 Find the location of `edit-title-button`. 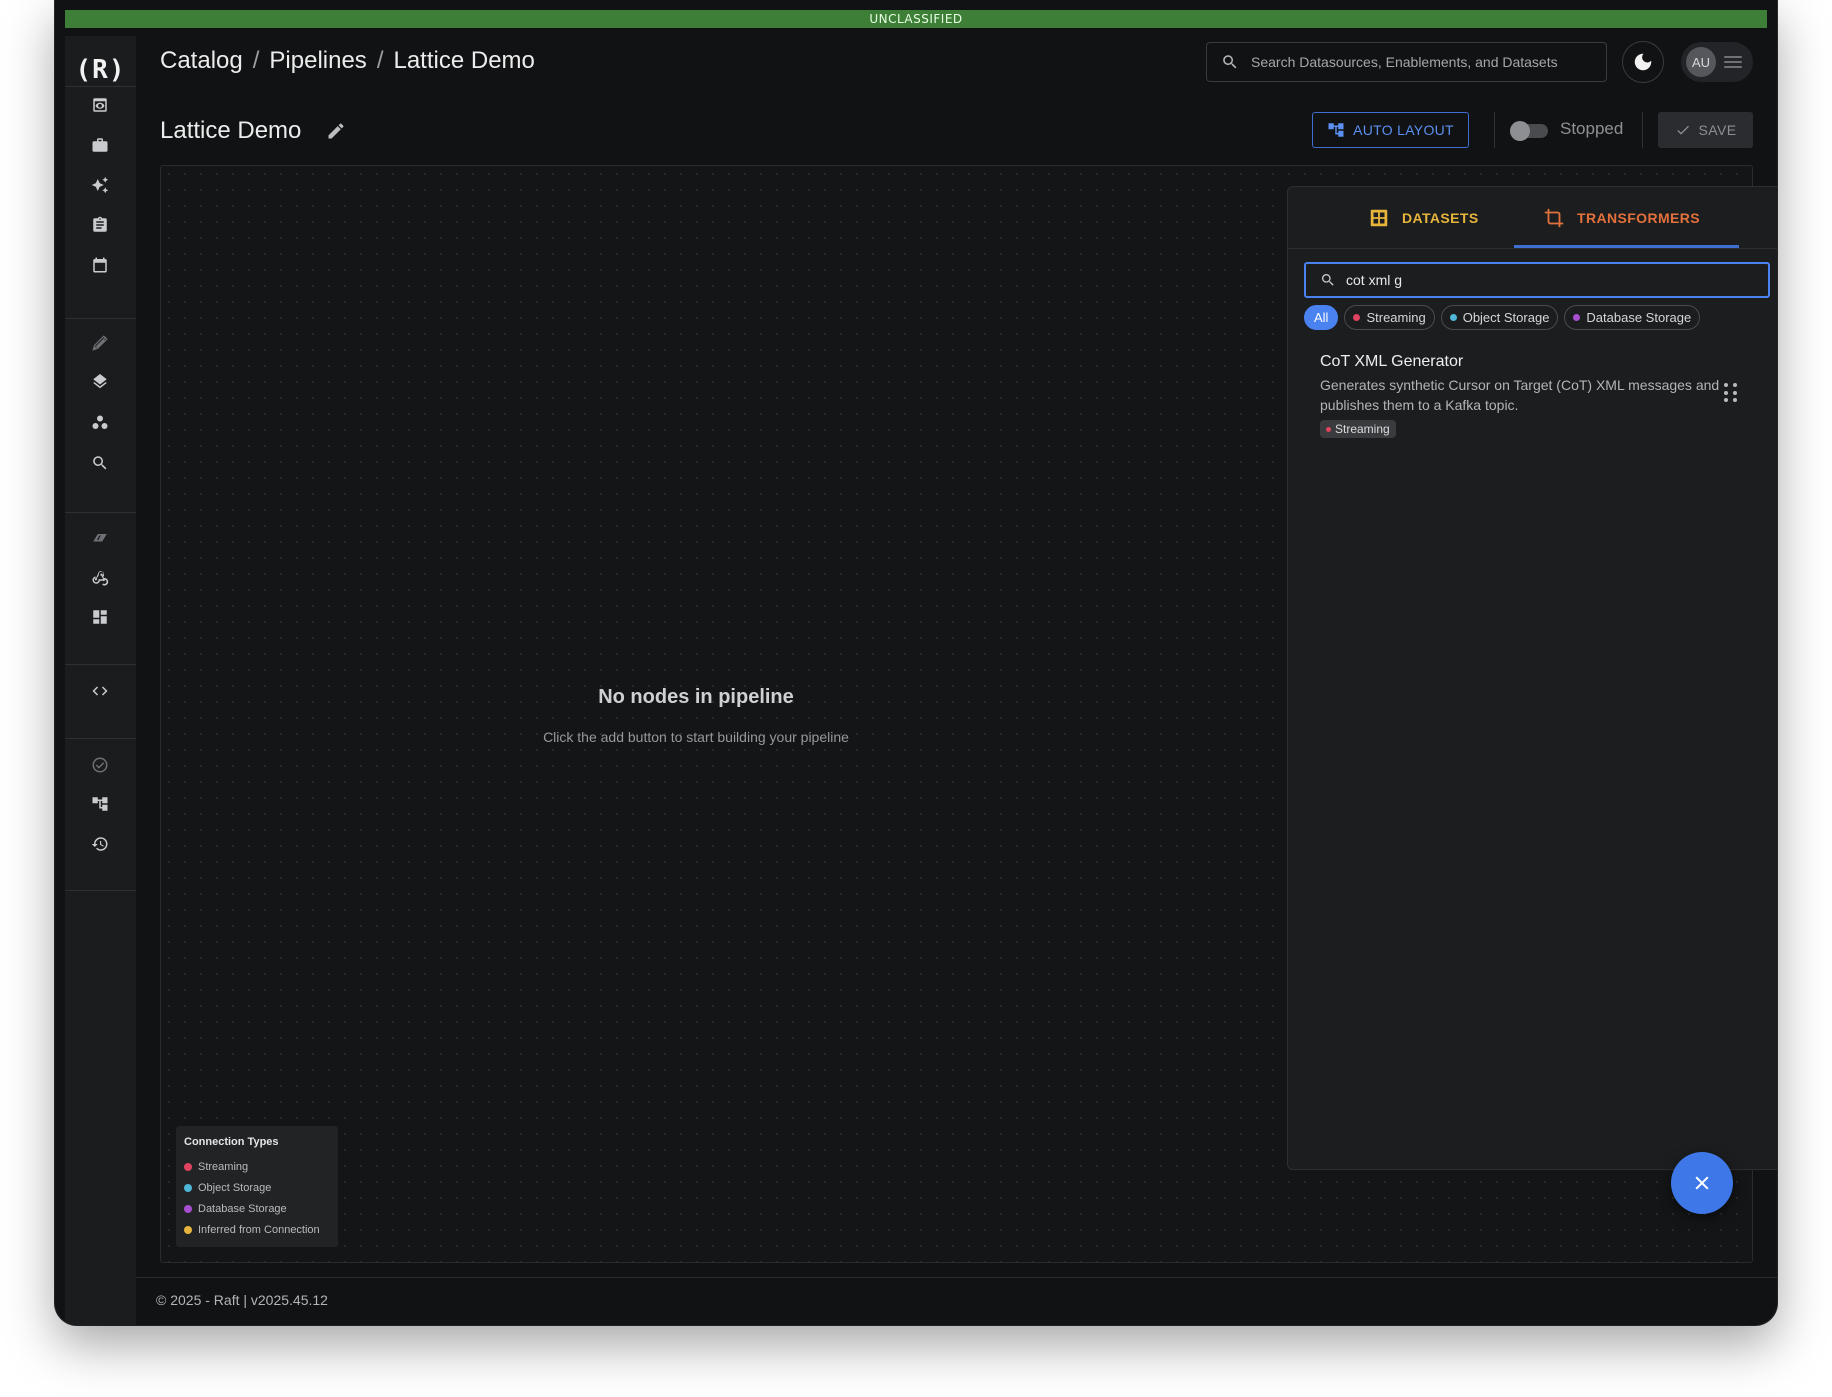

edit-title-button is located at coordinates (336, 131).